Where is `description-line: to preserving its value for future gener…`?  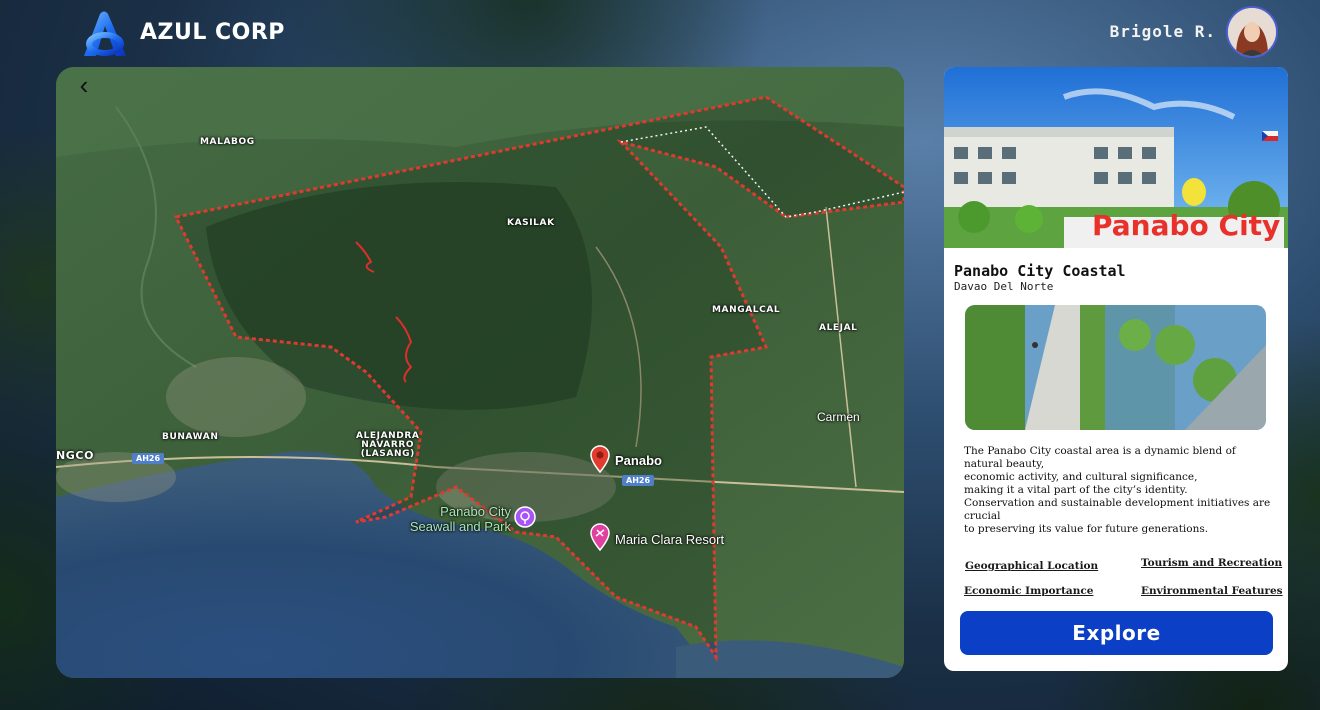
description-line: to preserving its value for future gener… is located at coordinates (1086, 529).